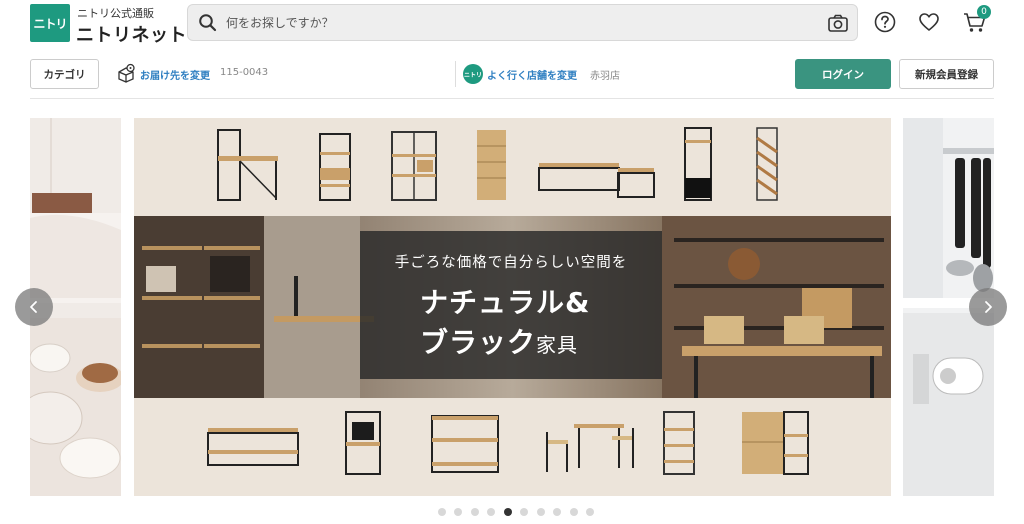 Image resolution: width=1024 pixels, height=524 pixels. I want to click on logo-text: ニトリ, so click(50, 23).